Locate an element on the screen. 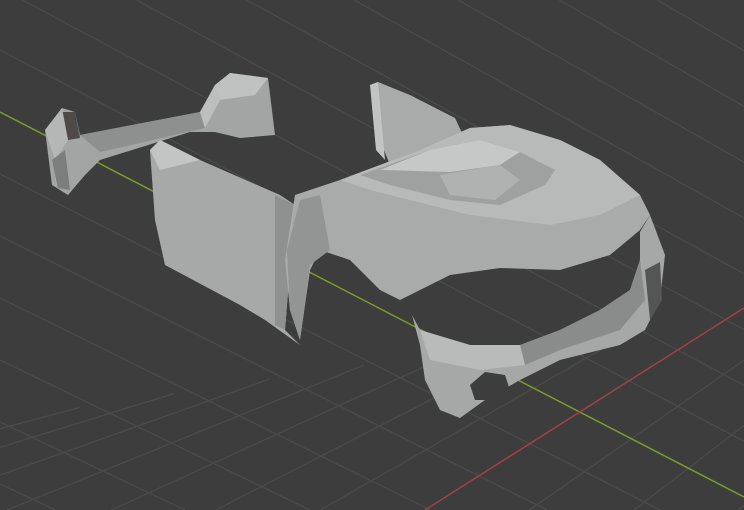  rear-door-panel is located at coordinates (225, 242).